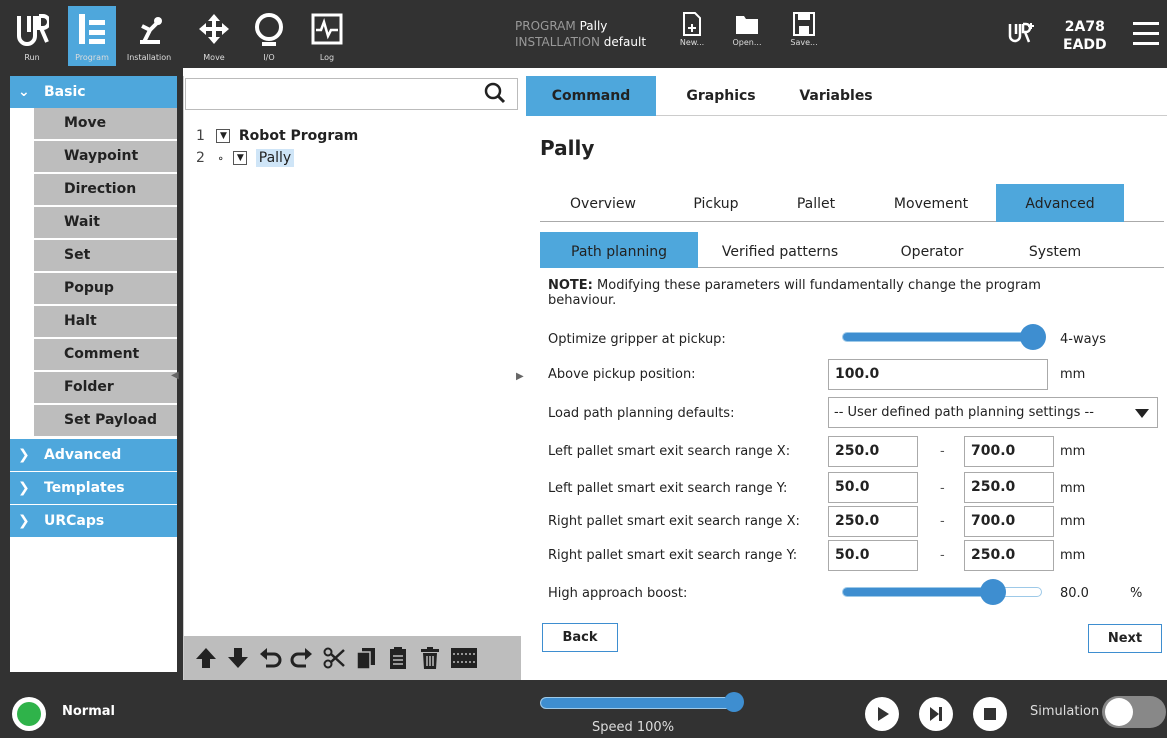 This screenshot has height=738, width=1167. Describe the element at coordinates (1073, 374) in the screenshot. I see `above-pickup-unit: mm` at that location.